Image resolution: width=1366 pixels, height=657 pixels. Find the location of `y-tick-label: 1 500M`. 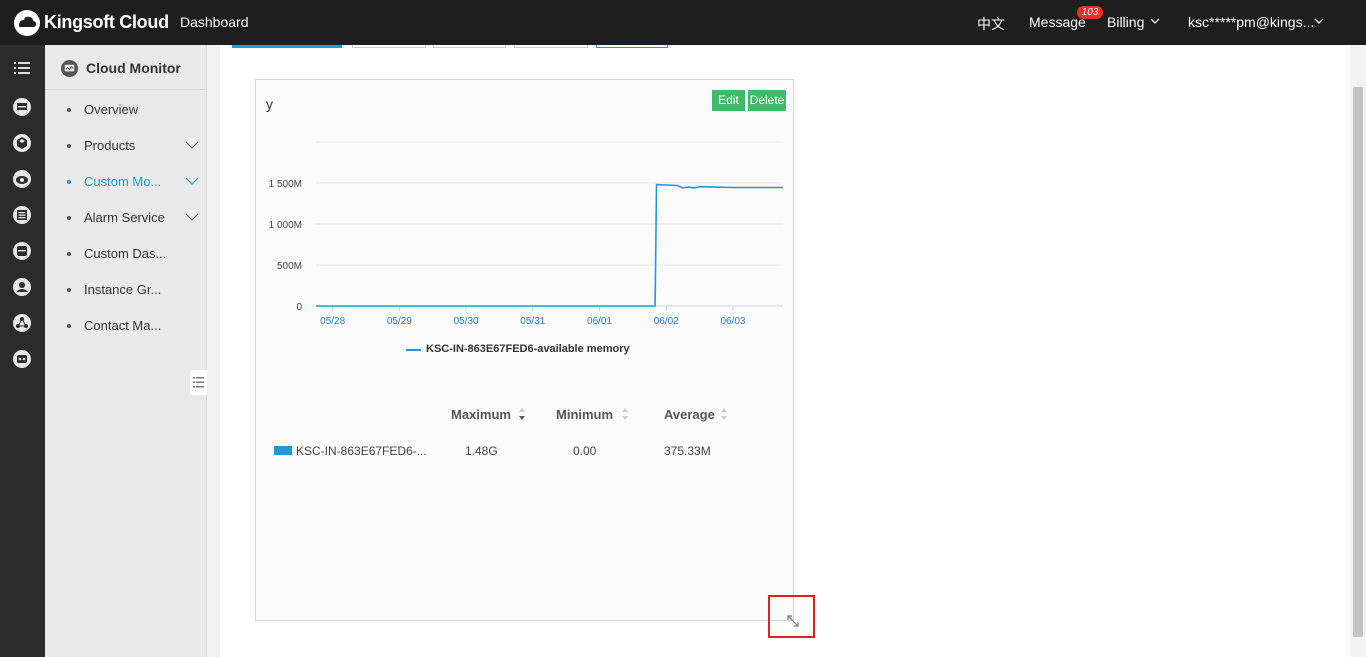

y-tick-label: 1 500M is located at coordinates (285, 184).